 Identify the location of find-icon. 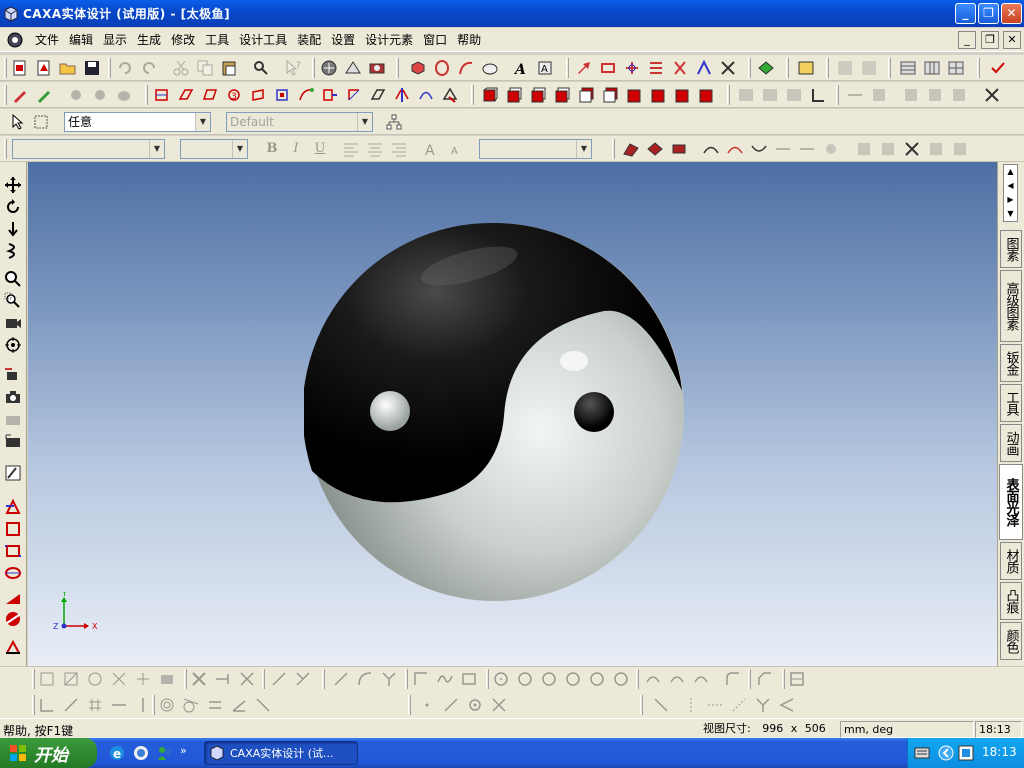
(261, 68).